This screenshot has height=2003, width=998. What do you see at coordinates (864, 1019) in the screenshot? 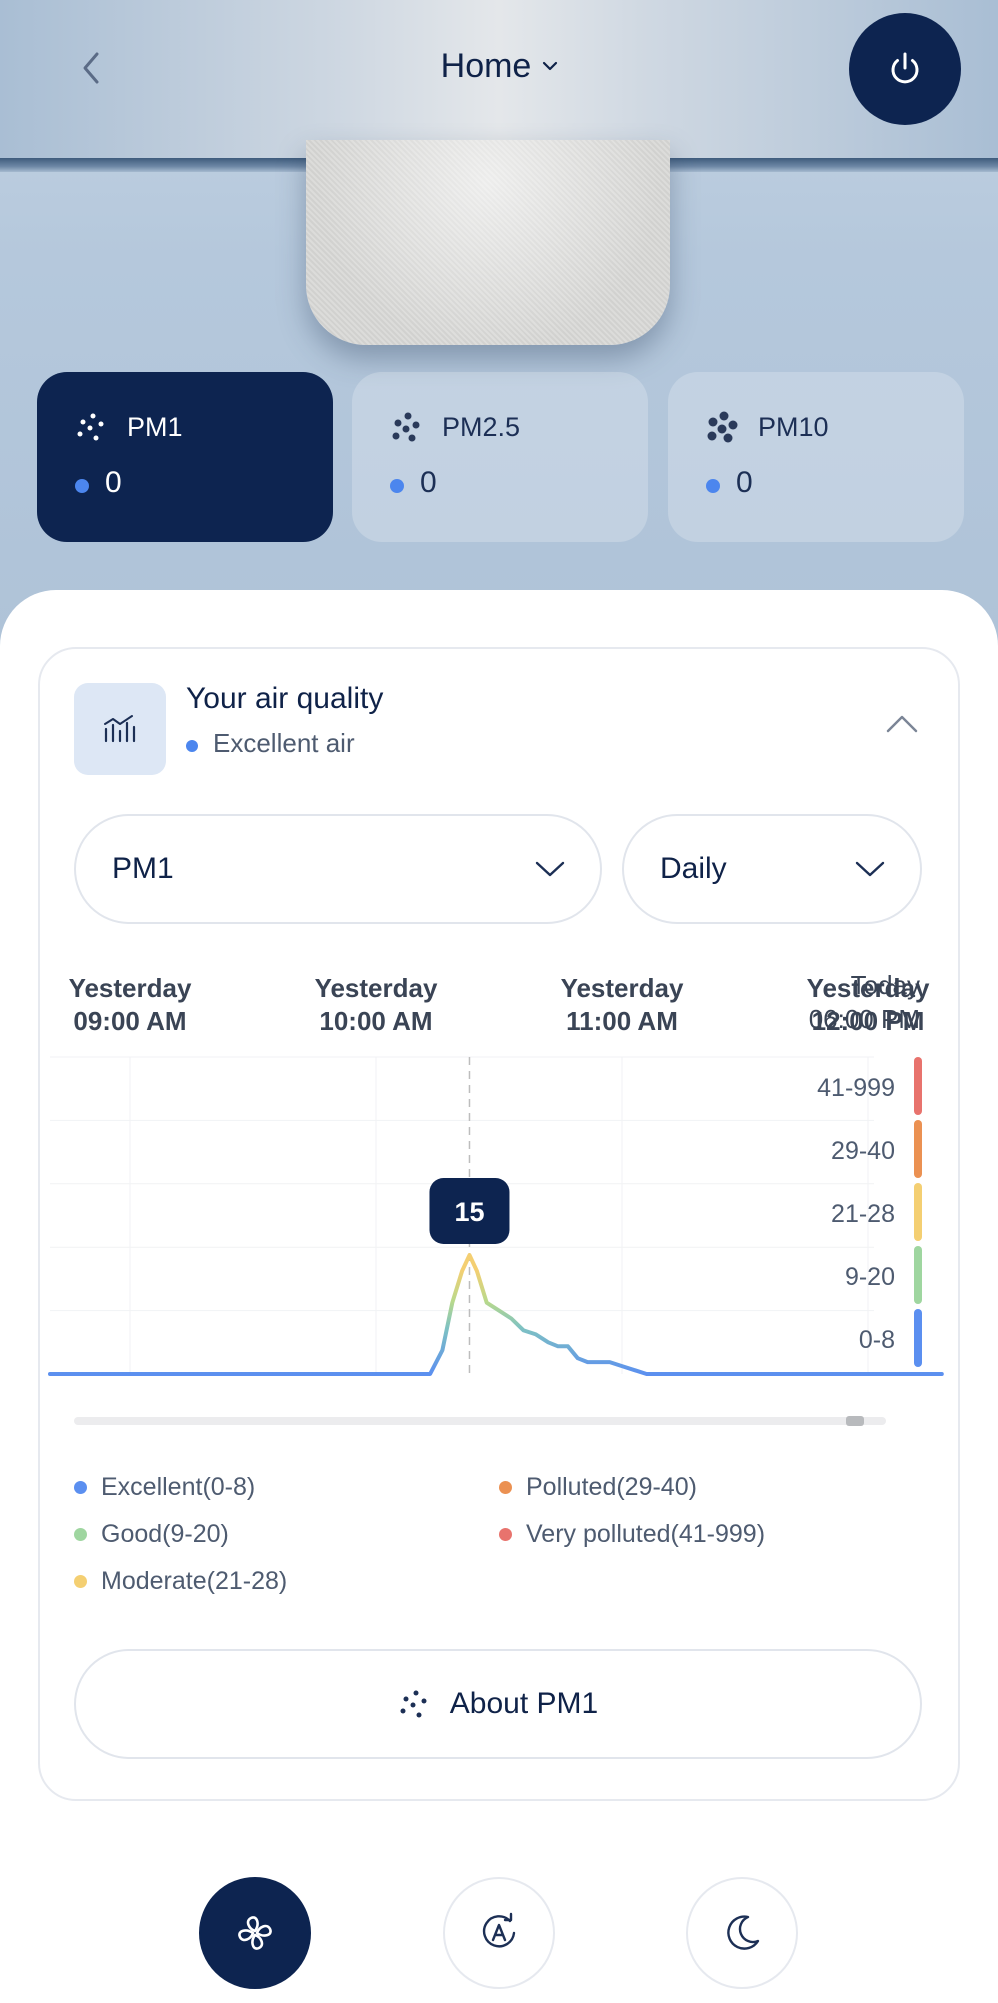
I see `x-tick-label: 06:00 PM` at bounding box center [864, 1019].